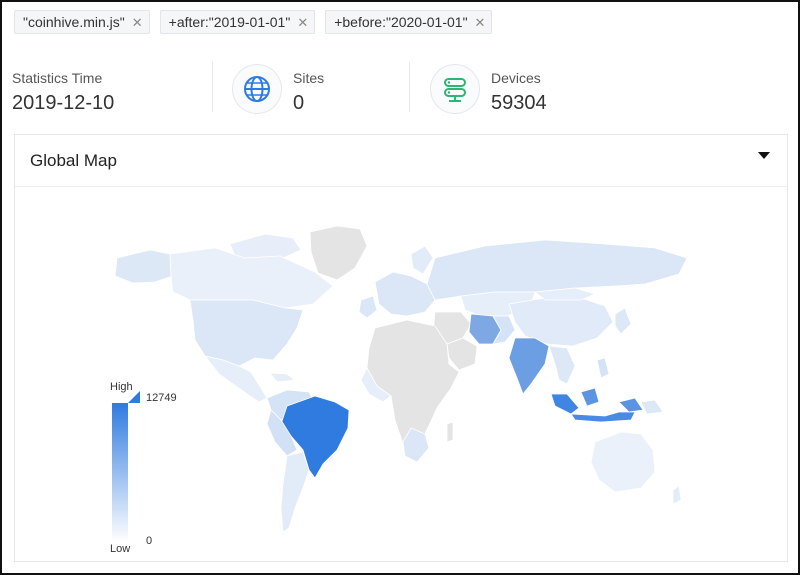 This screenshot has height=575, width=800. I want to click on filter-tag: +before:"2020-01-01" ✕, so click(409, 22).